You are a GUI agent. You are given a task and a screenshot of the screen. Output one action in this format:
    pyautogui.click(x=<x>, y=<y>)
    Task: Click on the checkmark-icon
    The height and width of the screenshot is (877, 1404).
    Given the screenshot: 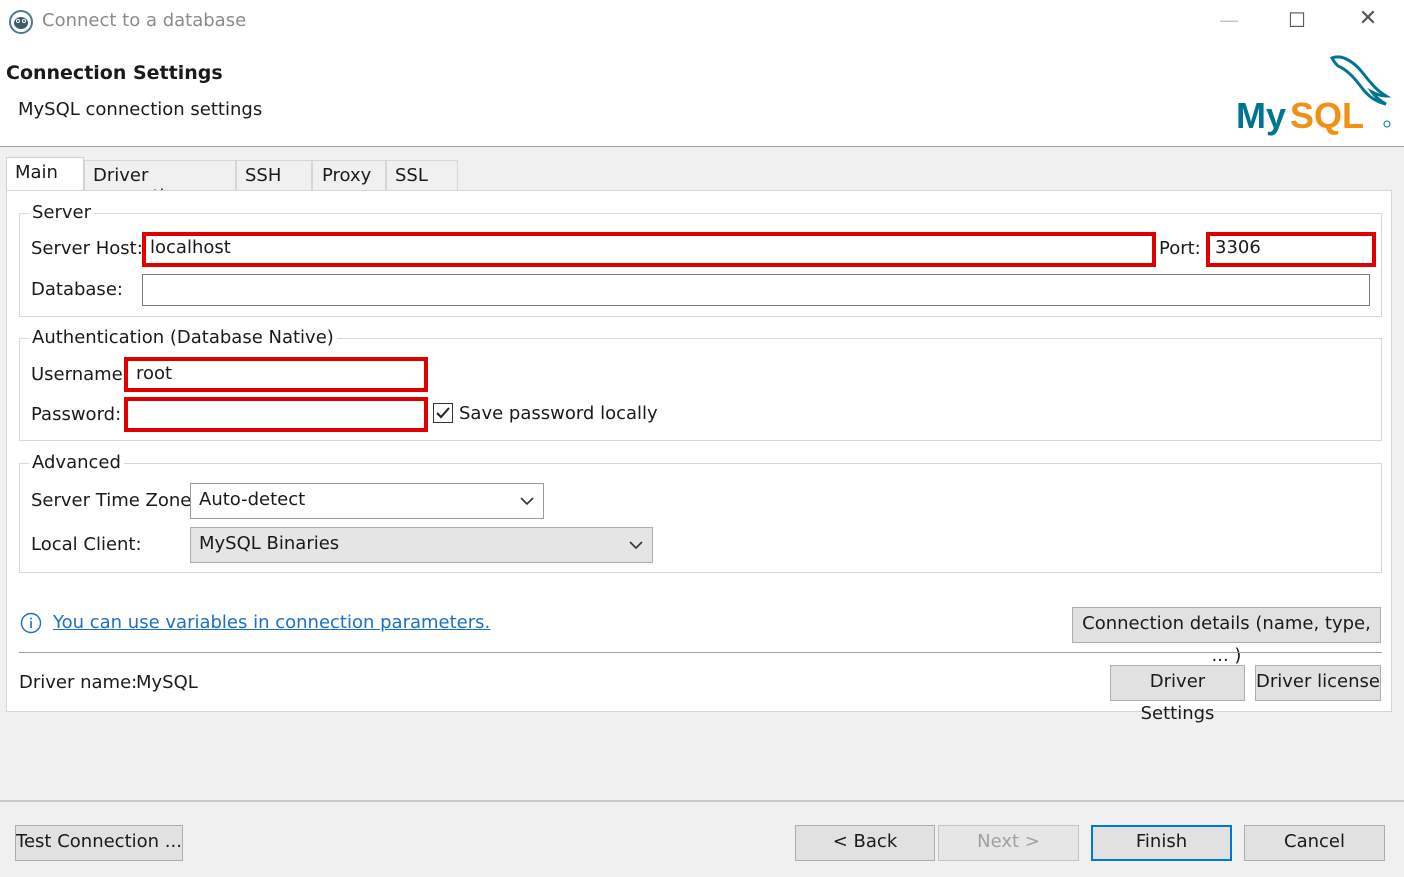 What is the action you would take?
    pyautogui.click(x=443, y=413)
    